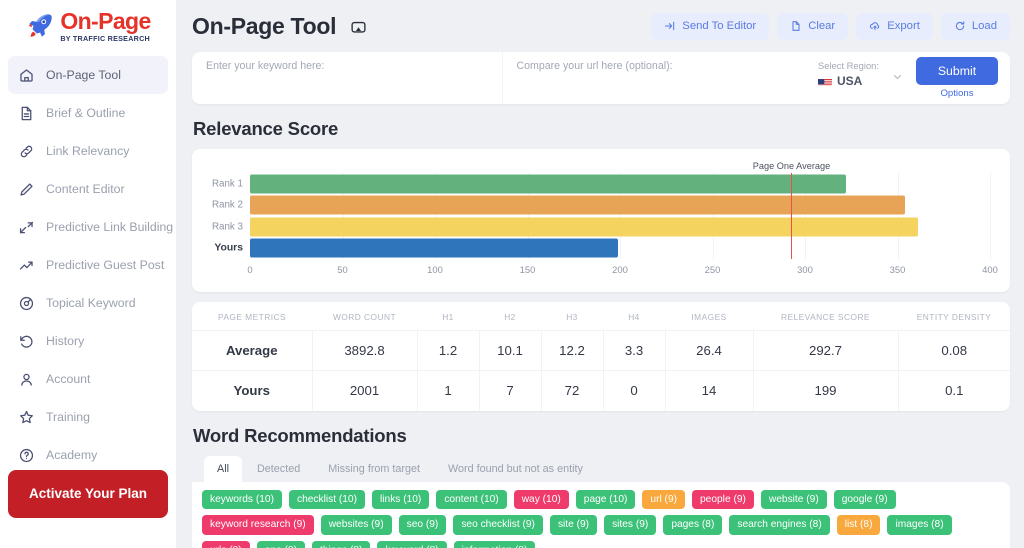 The width and height of the screenshot is (1024, 548). I want to click on sidebar-item-predictive-link-building: Predictive Link Building, so click(90, 227).